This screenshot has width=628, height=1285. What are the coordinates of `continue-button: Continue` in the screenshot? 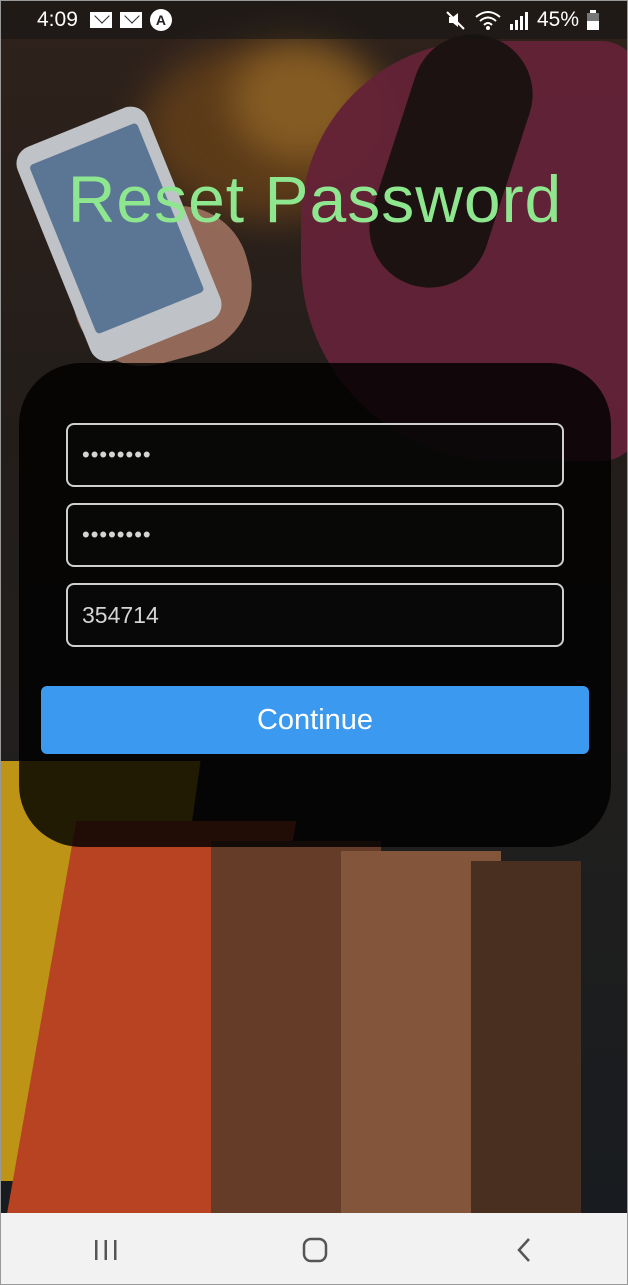 It's located at (315, 720).